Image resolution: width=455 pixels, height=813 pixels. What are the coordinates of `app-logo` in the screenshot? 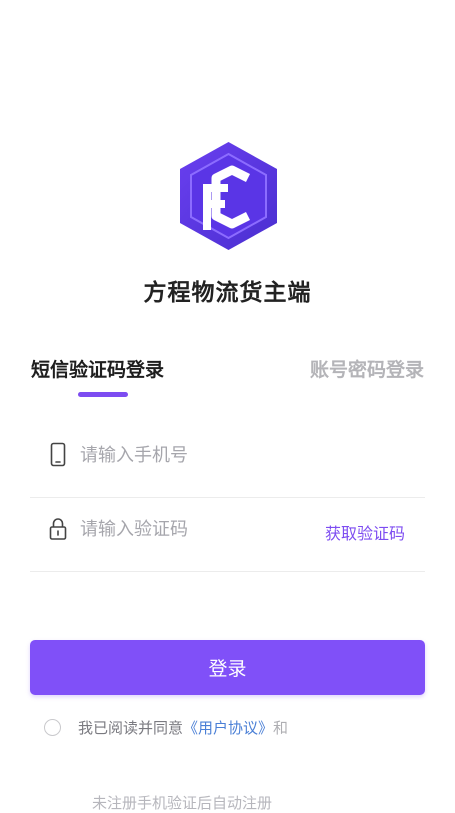 It's located at (228, 196).